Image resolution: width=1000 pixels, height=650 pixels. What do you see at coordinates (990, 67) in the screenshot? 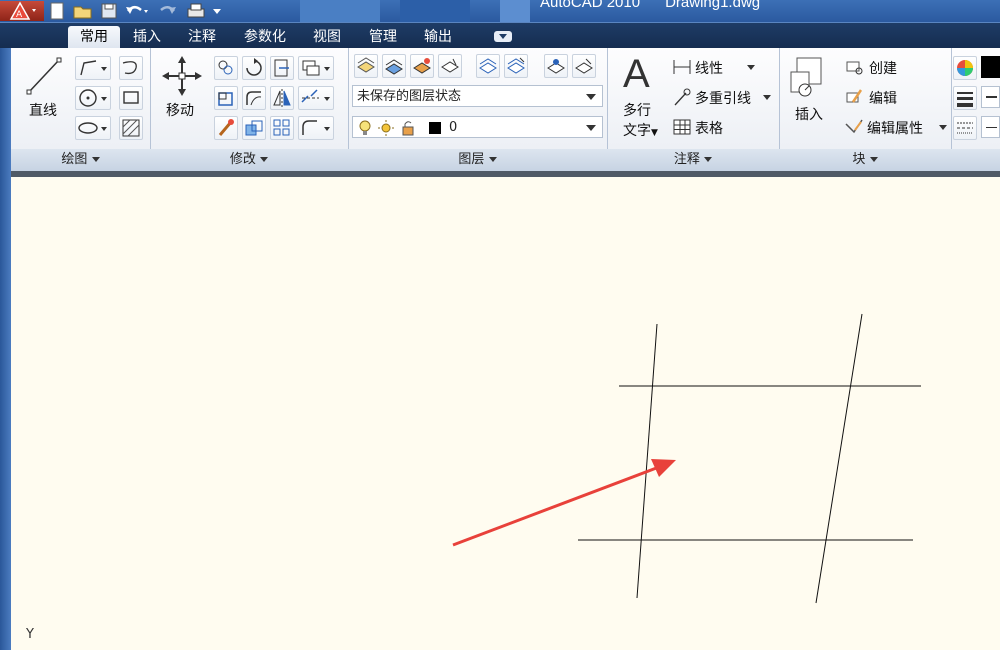
I see `color-swatch` at bounding box center [990, 67].